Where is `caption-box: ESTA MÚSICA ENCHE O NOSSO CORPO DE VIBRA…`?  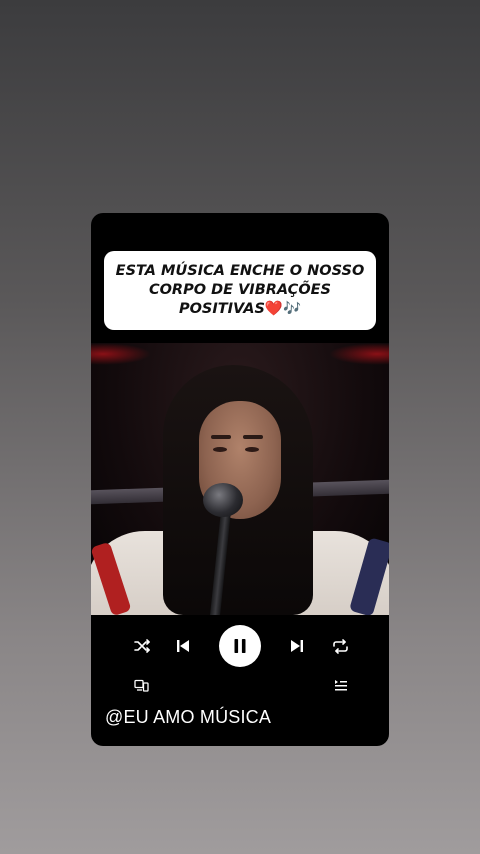
caption-box: ESTA MÚSICA ENCHE O NOSSO CORPO DE VIBRA… is located at coordinates (240, 290).